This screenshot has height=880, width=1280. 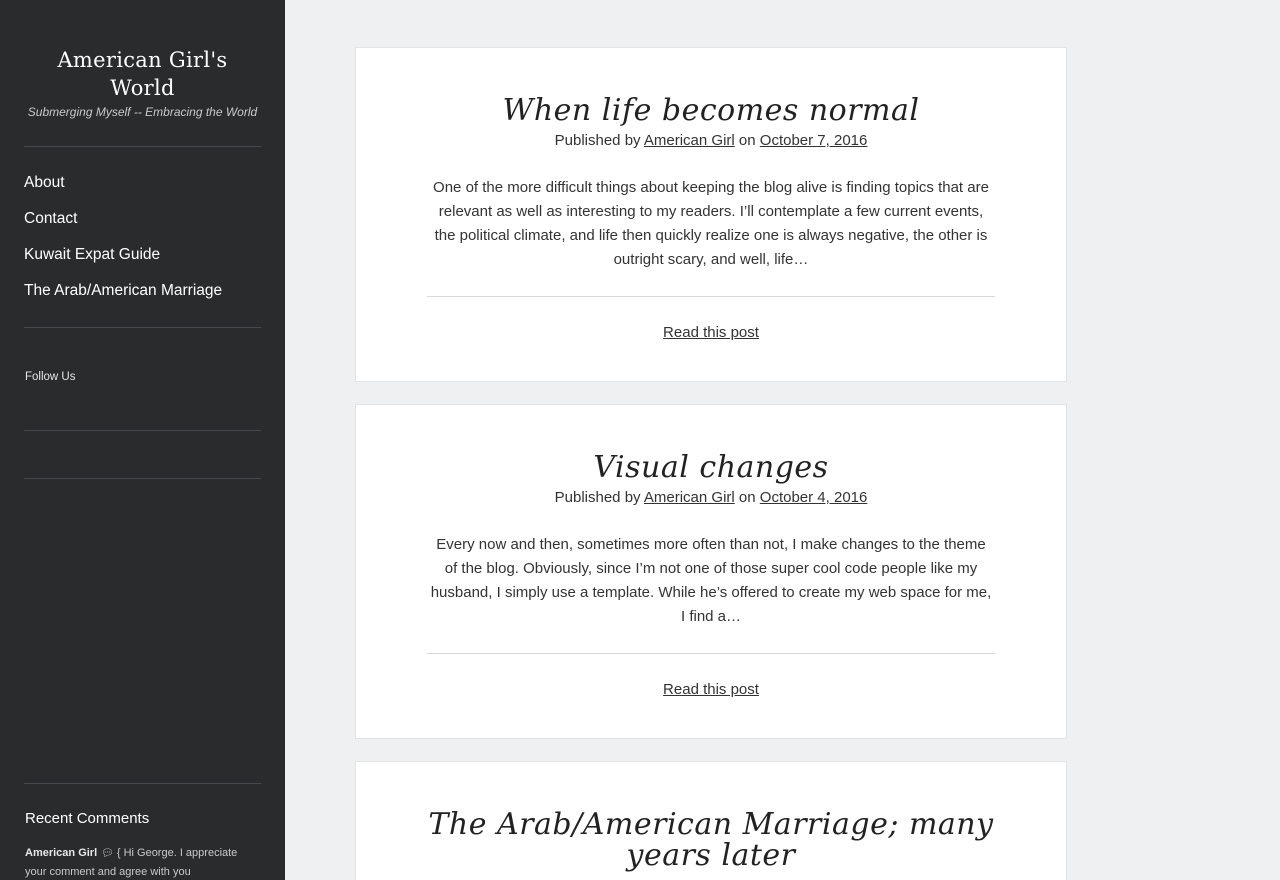 What do you see at coordinates (814, 497) in the screenshot?
I see `date-link: October 4, 2016` at bounding box center [814, 497].